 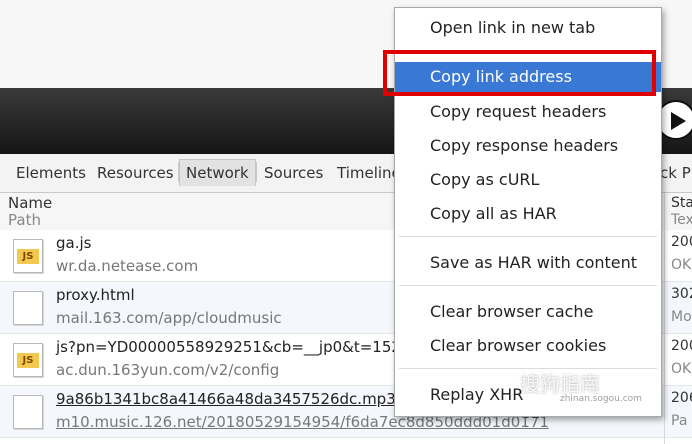 I want to click on menu-item-clear-browser-cookies: Clear browser cookies, so click(x=528, y=346).